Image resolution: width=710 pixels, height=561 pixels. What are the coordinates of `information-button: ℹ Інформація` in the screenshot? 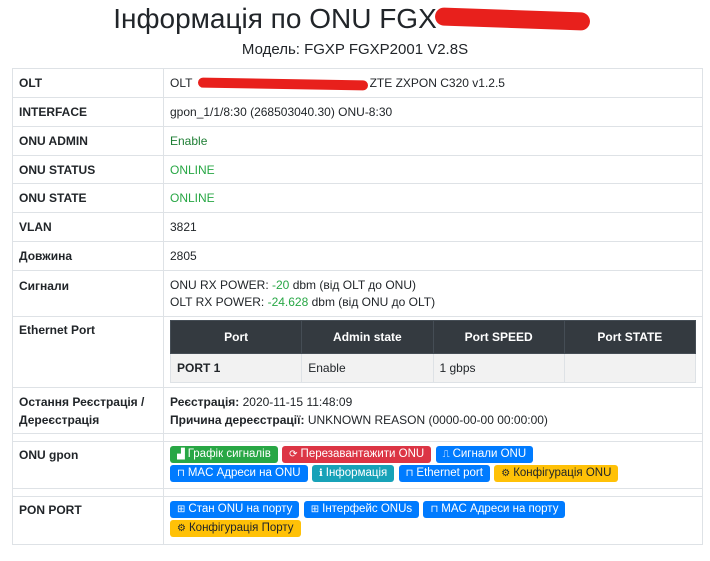 It's located at (353, 473).